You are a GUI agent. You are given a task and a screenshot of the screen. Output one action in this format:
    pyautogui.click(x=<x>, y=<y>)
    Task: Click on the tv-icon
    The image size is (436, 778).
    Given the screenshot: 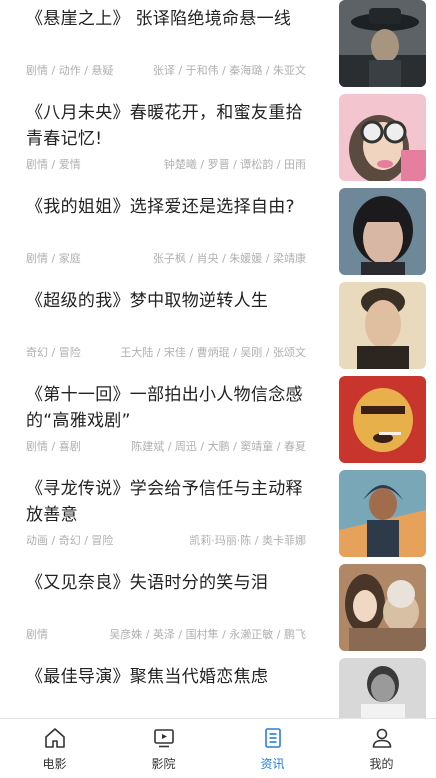 What is the action you would take?
    pyautogui.click(x=163, y=738)
    